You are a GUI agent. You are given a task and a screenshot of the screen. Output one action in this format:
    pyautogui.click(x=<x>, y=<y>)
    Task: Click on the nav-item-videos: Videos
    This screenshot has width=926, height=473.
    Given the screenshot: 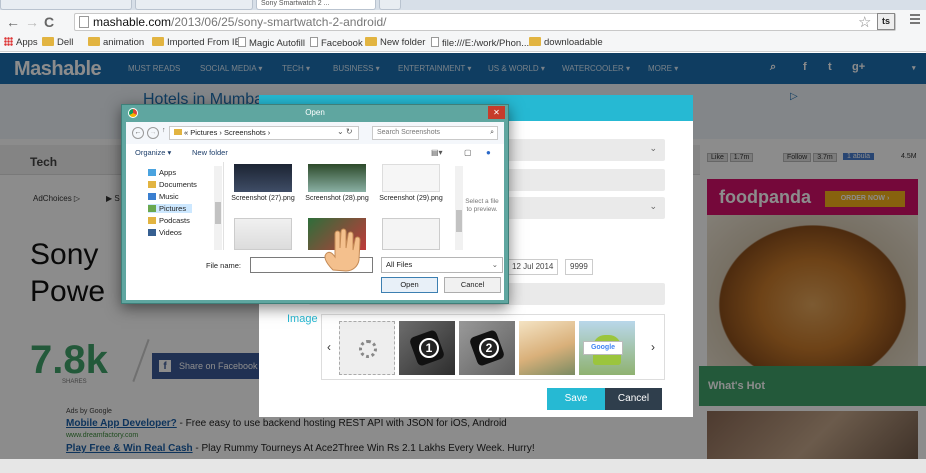 What is the action you would take?
    pyautogui.click(x=165, y=232)
    